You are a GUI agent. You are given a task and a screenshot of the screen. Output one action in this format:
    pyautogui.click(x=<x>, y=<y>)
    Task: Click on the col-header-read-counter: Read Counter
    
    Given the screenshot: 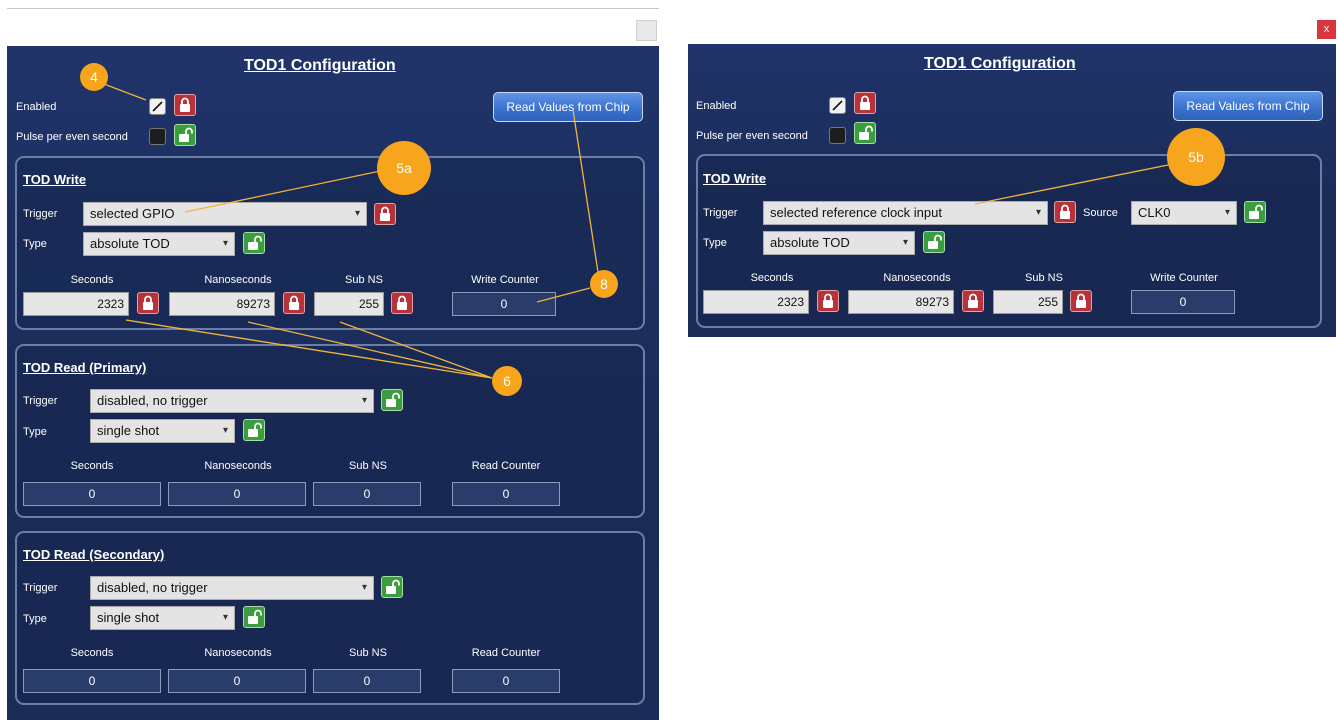 What is the action you would take?
    pyautogui.click(x=506, y=466)
    